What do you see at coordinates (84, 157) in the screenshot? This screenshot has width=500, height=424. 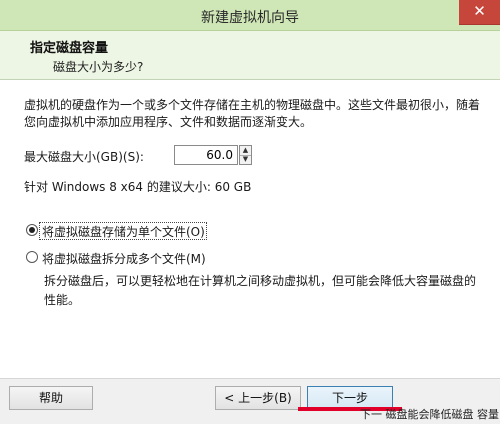 I see `max-size-label: 最大磁盘大小(GB)(S):` at bounding box center [84, 157].